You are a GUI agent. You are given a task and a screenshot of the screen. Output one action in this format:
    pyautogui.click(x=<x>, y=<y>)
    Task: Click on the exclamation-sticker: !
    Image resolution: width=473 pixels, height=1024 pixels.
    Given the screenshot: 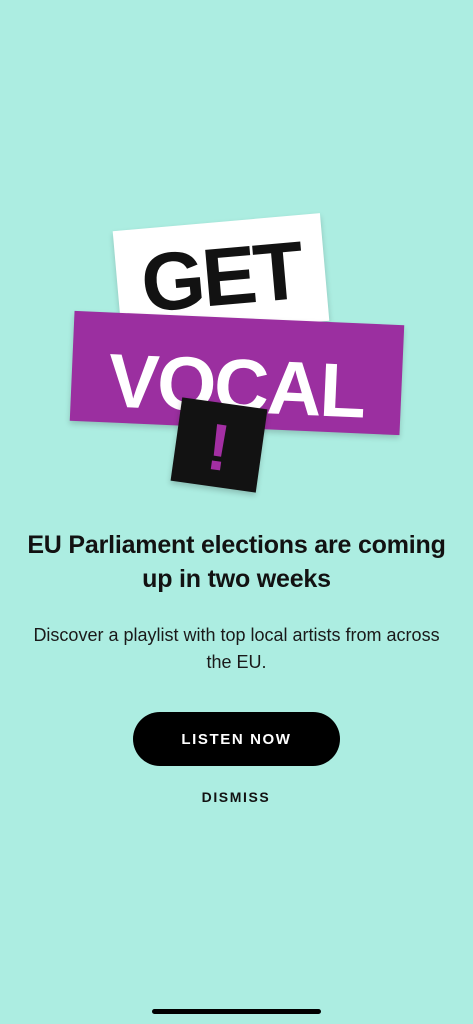 What is the action you would take?
    pyautogui.click(x=219, y=445)
    